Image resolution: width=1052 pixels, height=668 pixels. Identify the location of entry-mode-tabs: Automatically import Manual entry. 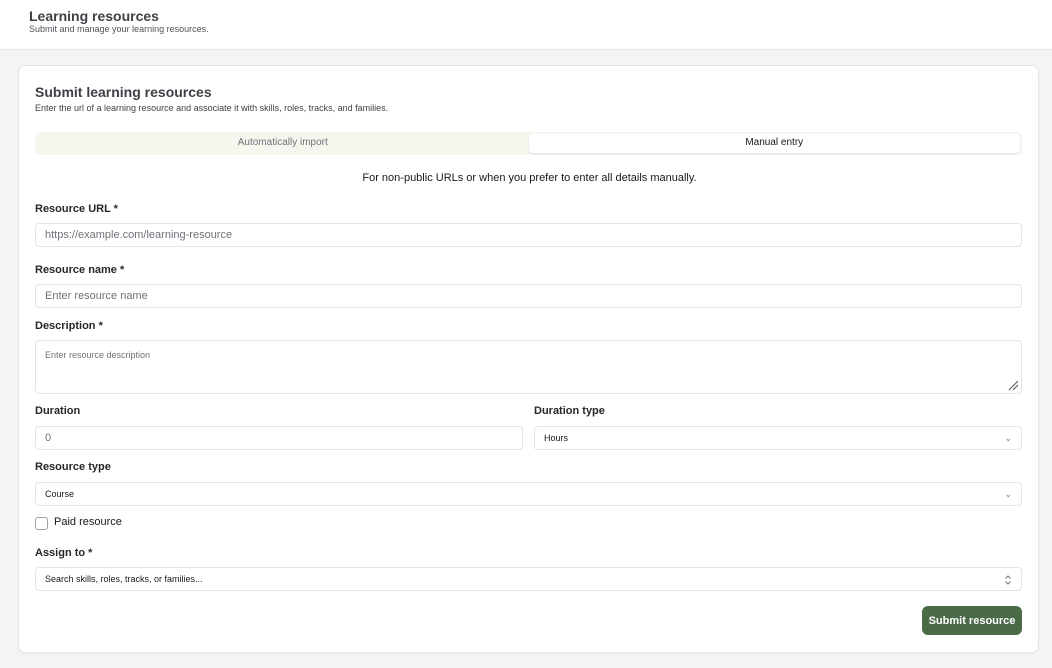
(528, 143).